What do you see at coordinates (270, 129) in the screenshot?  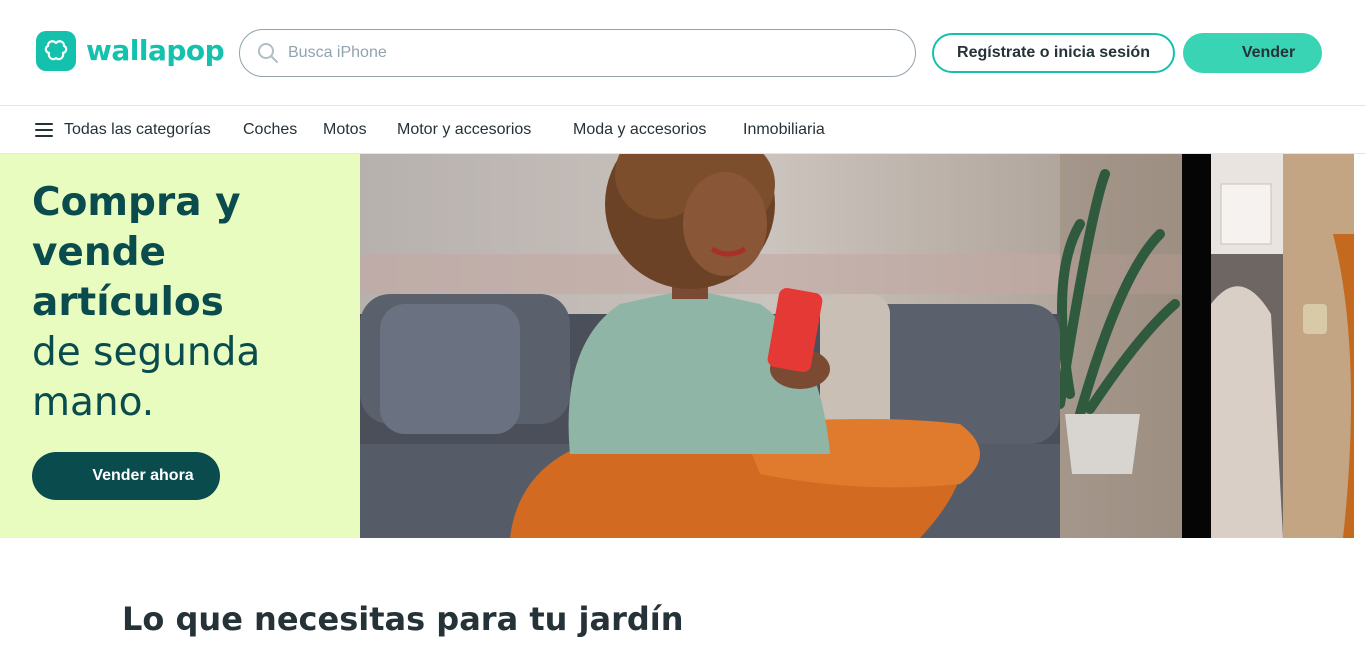 I see `category-coches: Coches` at bounding box center [270, 129].